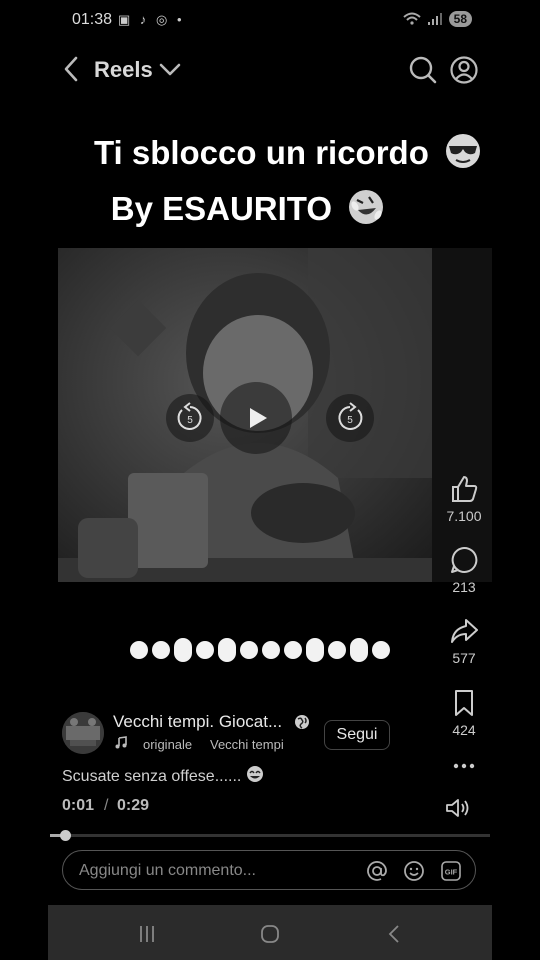 This screenshot has height=960, width=540. Describe the element at coordinates (465, 489) in the screenshot. I see `thumbs-up-icon` at that location.